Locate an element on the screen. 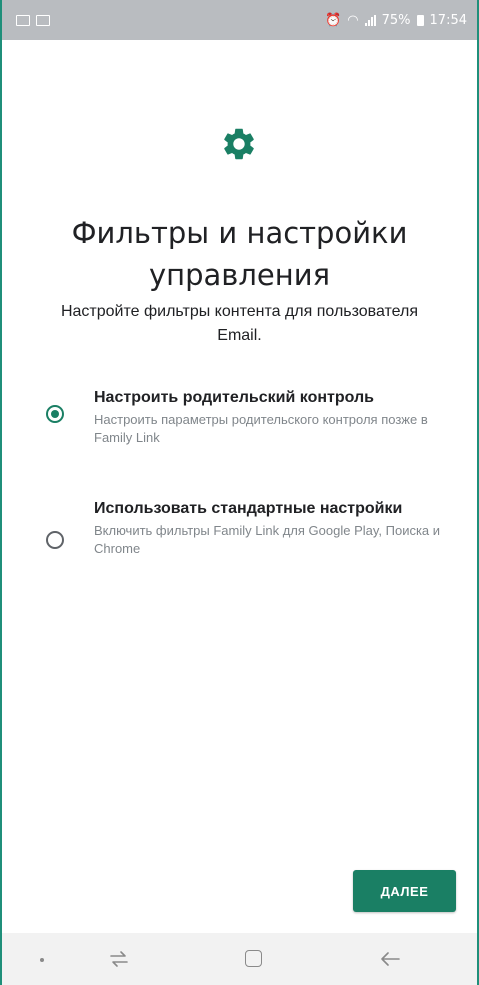 The image size is (479, 985). back-icon is located at coordinates (390, 959).